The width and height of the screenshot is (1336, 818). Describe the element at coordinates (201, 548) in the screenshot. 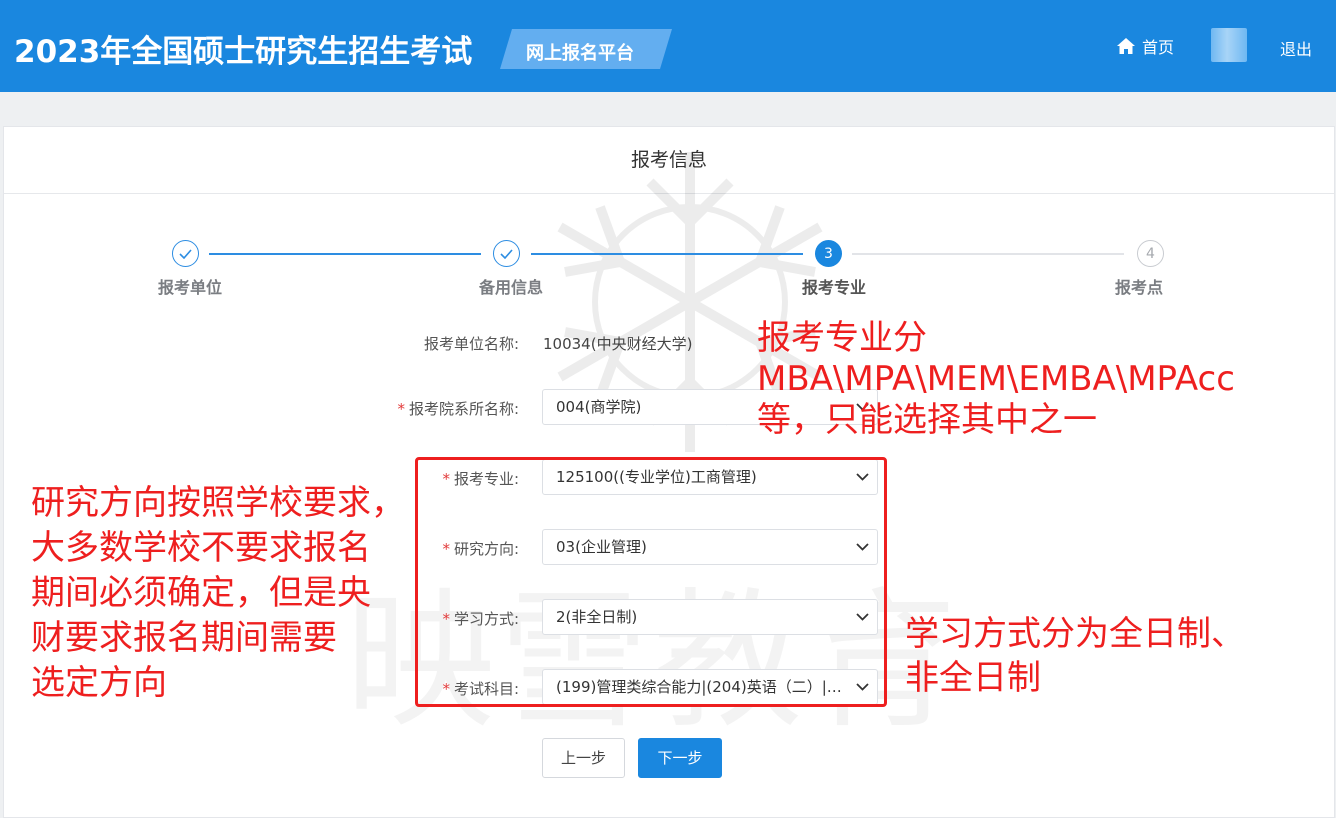

I see `annotation-line: 大多数学校不要求报名` at that location.